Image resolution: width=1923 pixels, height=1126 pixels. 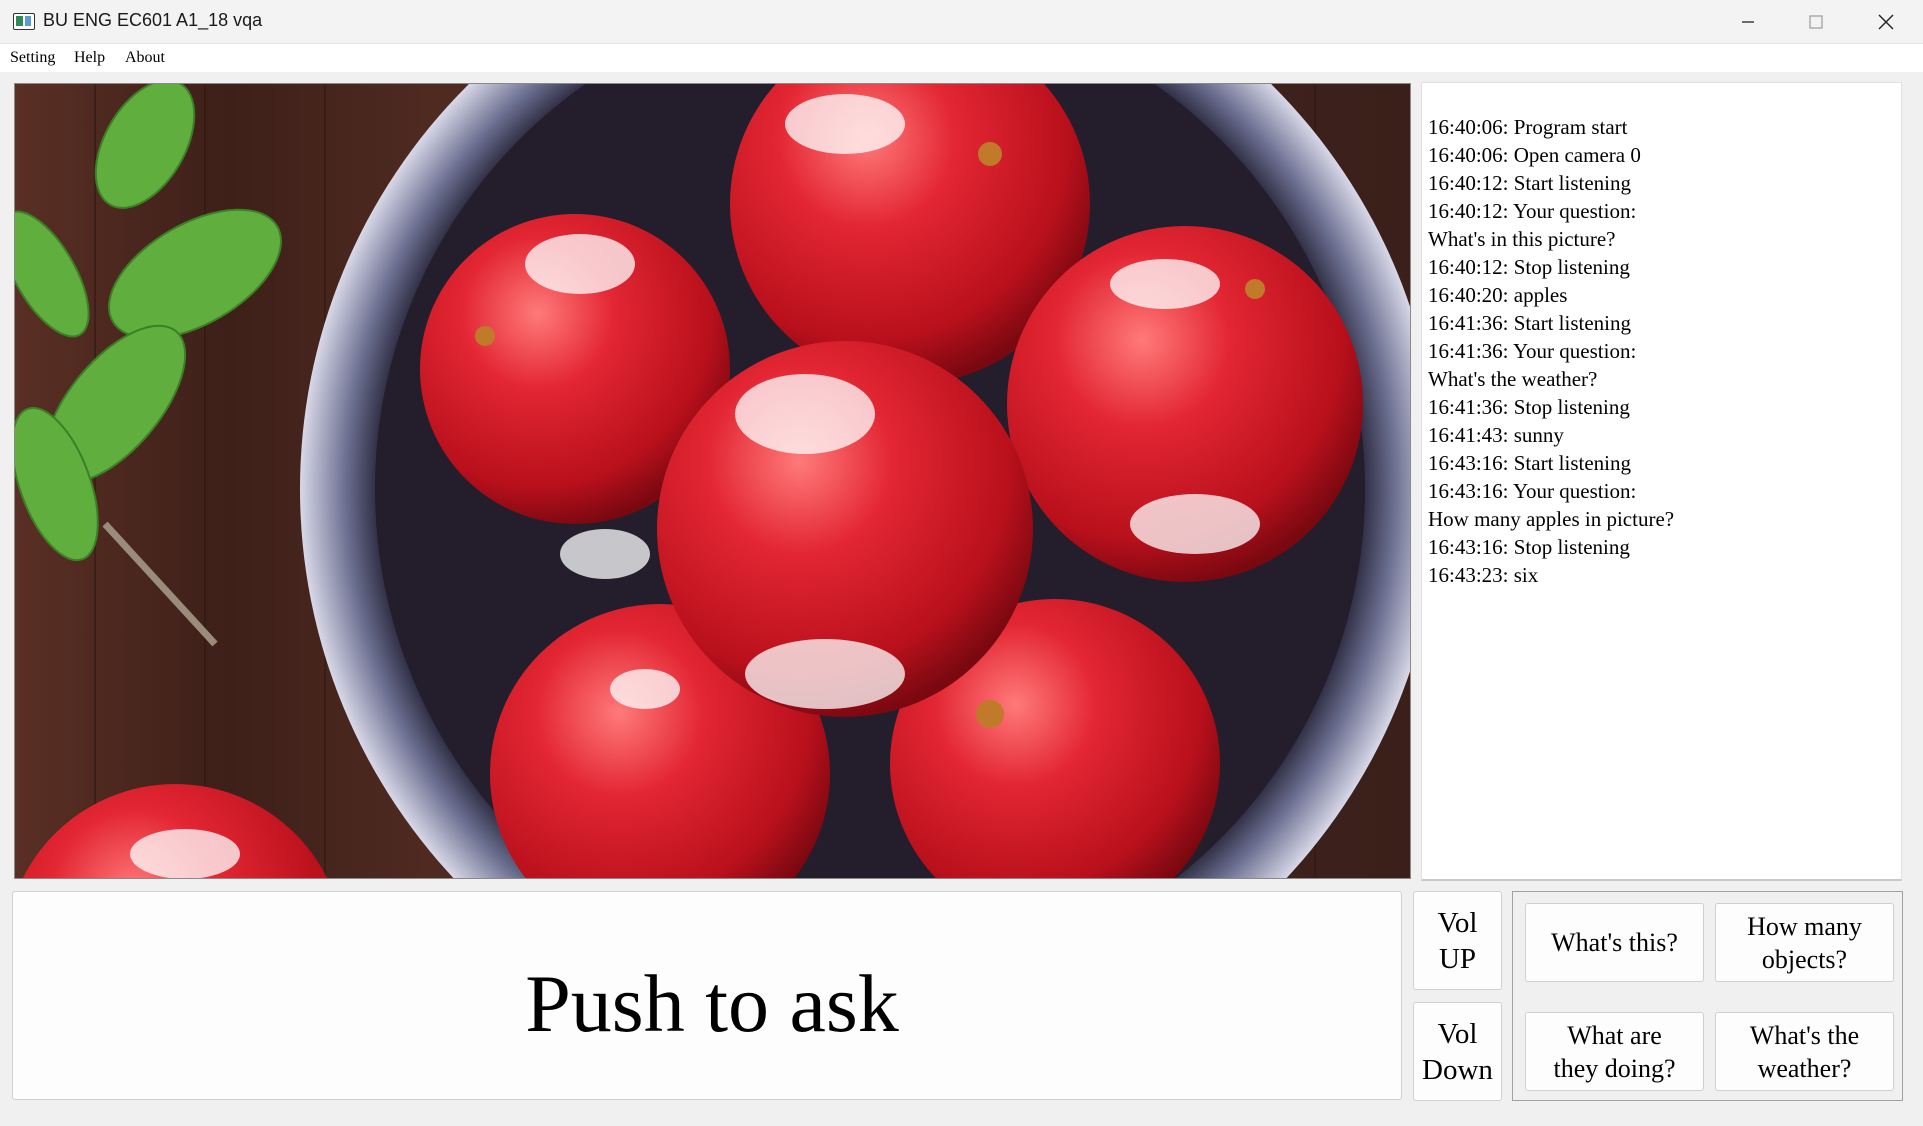 I want to click on log-line: 16:41:43: sunny, so click(x=1496, y=435).